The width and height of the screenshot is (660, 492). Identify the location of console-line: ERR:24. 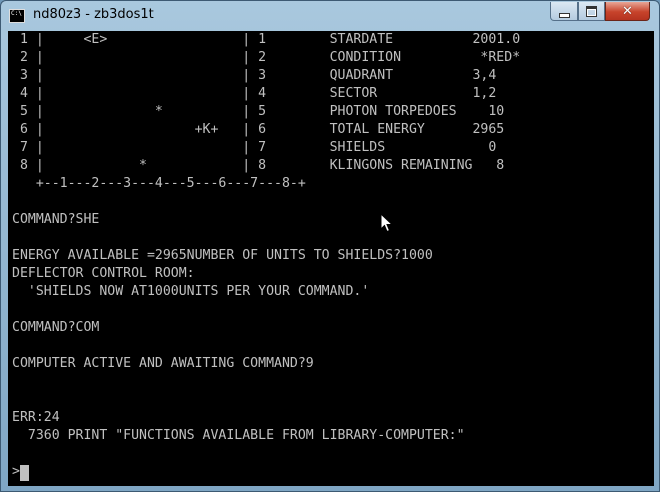
(36, 417).